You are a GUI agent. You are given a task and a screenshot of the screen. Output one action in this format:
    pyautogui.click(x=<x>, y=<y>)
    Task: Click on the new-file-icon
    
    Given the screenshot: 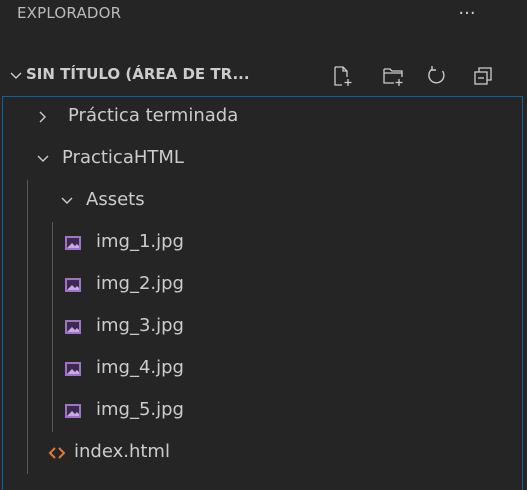 What is the action you would take?
    pyautogui.click(x=342, y=76)
    